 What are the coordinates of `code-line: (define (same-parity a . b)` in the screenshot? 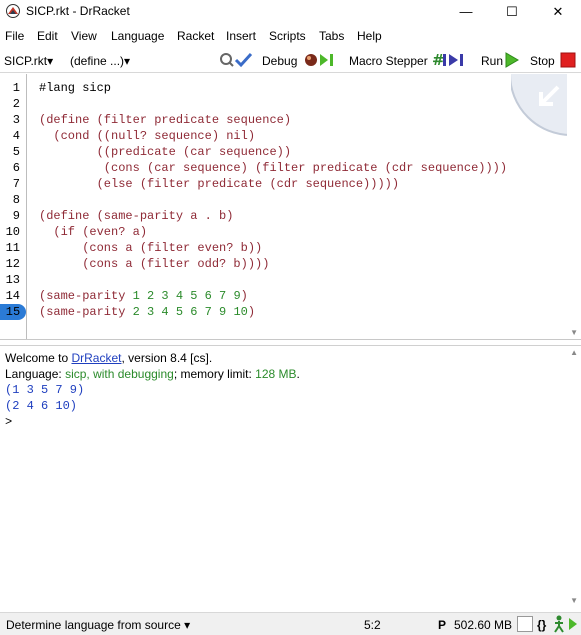 It's located at (136, 216).